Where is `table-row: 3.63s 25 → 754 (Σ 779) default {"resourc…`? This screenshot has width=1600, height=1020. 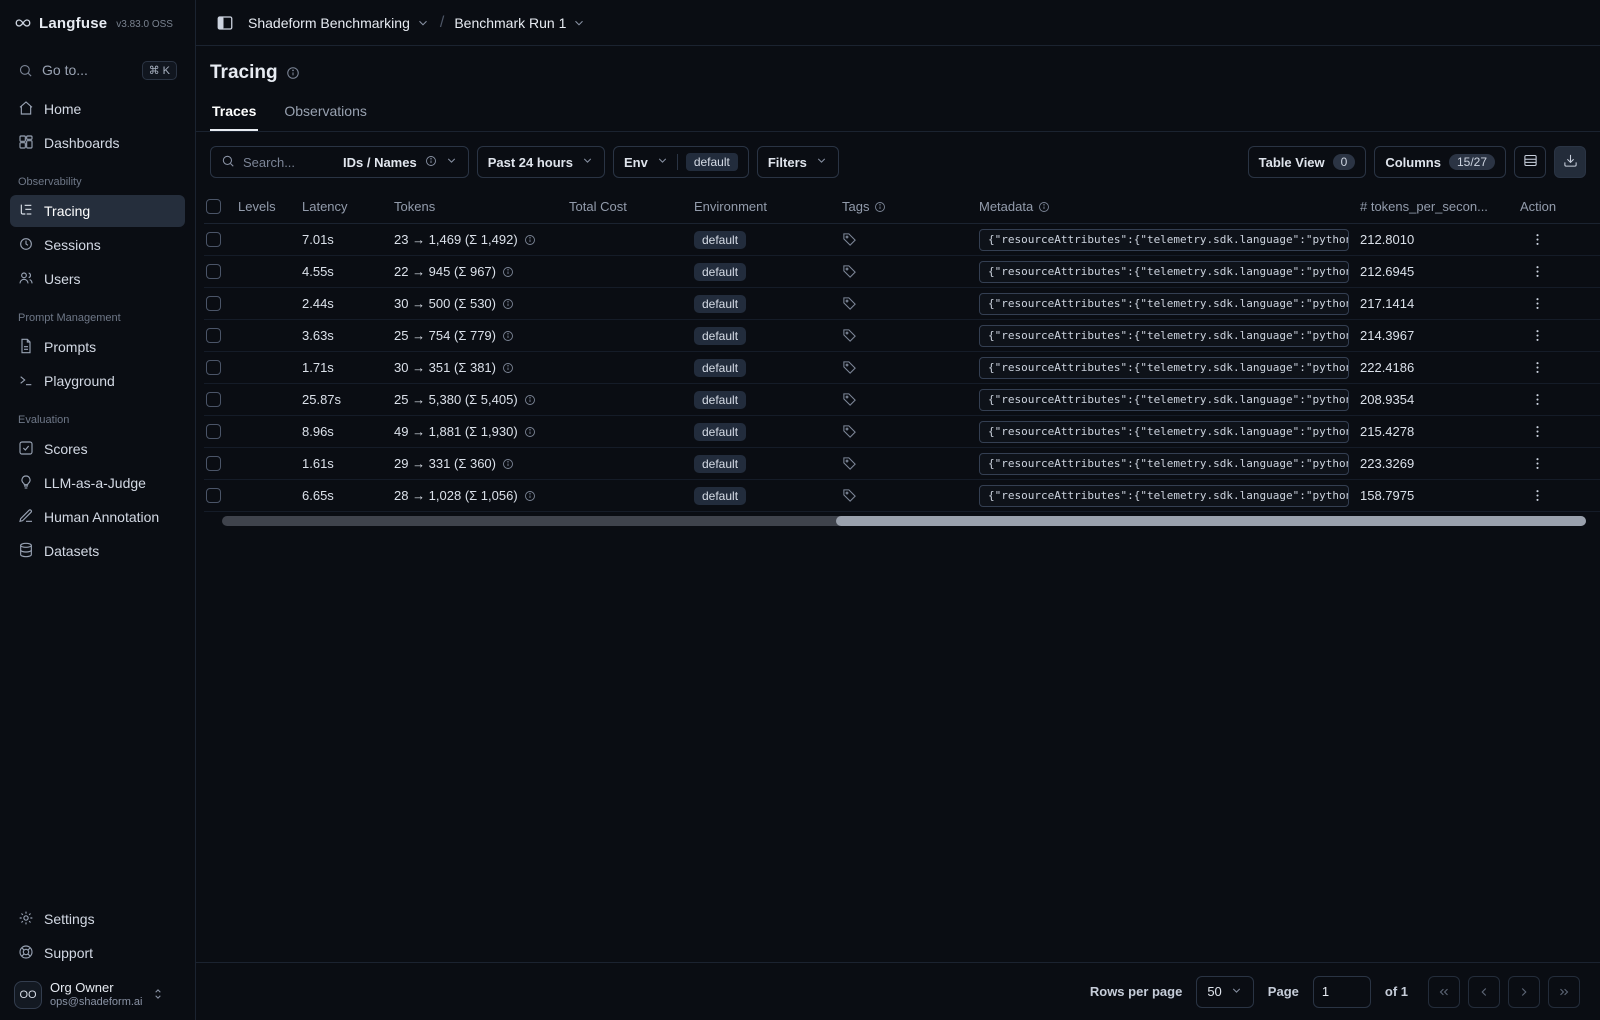 table-row: 3.63s 25 → 754 (Σ 779) default {"resourc… is located at coordinates (902, 336).